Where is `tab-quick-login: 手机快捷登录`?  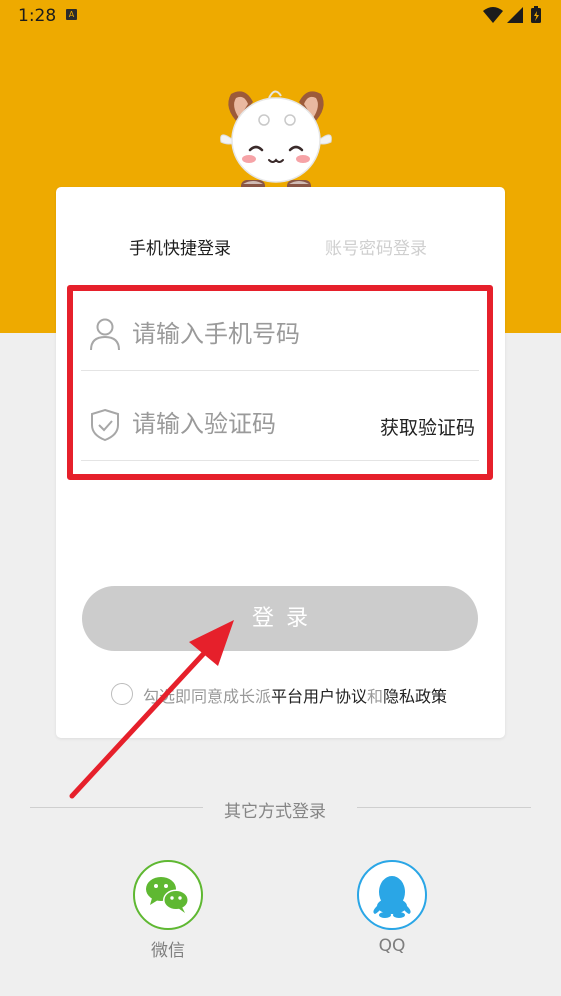
tab-quick-login: 手机快捷登录 is located at coordinates (180, 246).